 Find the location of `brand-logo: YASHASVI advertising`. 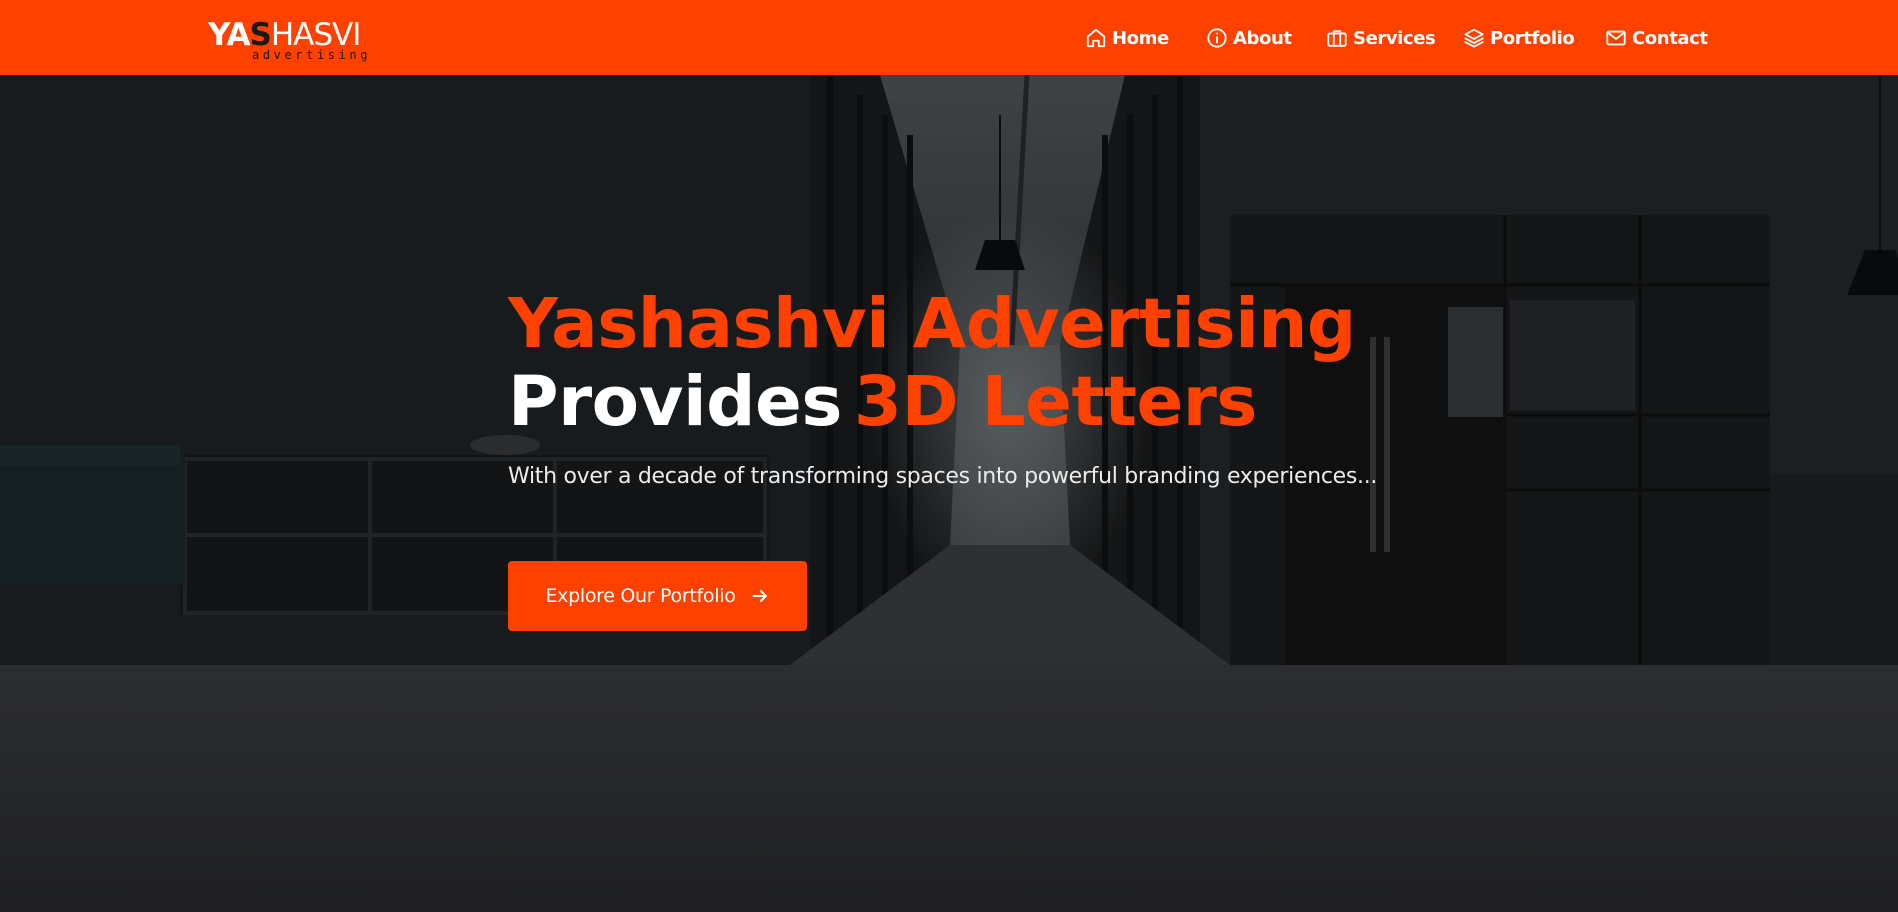

brand-logo: YASHASVI advertising is located at coordinates (287, 40).